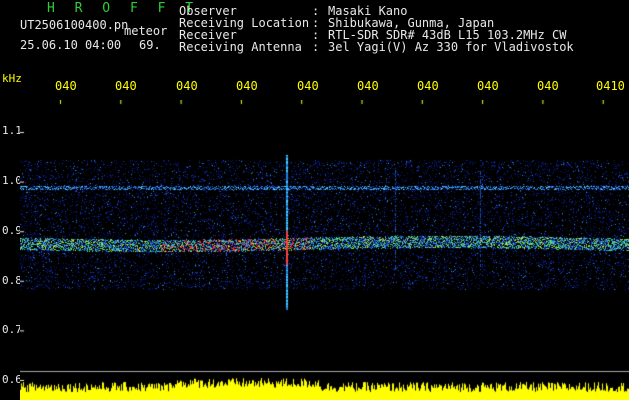 The image size is (629, 400). Describe the element at coordinates (12, 78) in the screenshot. I see `y-axis-unit: kHz` at that location.